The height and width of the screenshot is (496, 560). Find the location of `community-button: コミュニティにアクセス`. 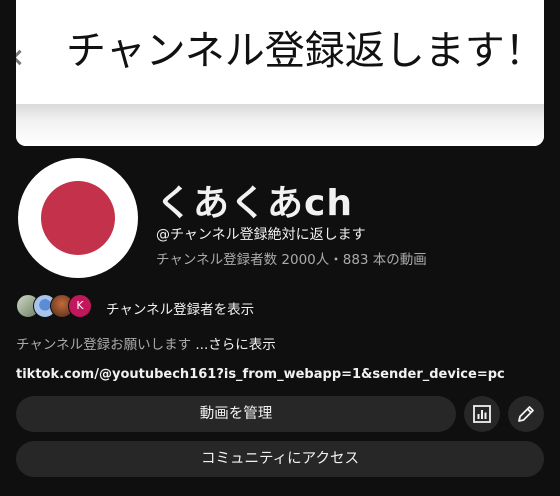

community-button: コミュニティにアクセス is located at coordinates (280, 459).